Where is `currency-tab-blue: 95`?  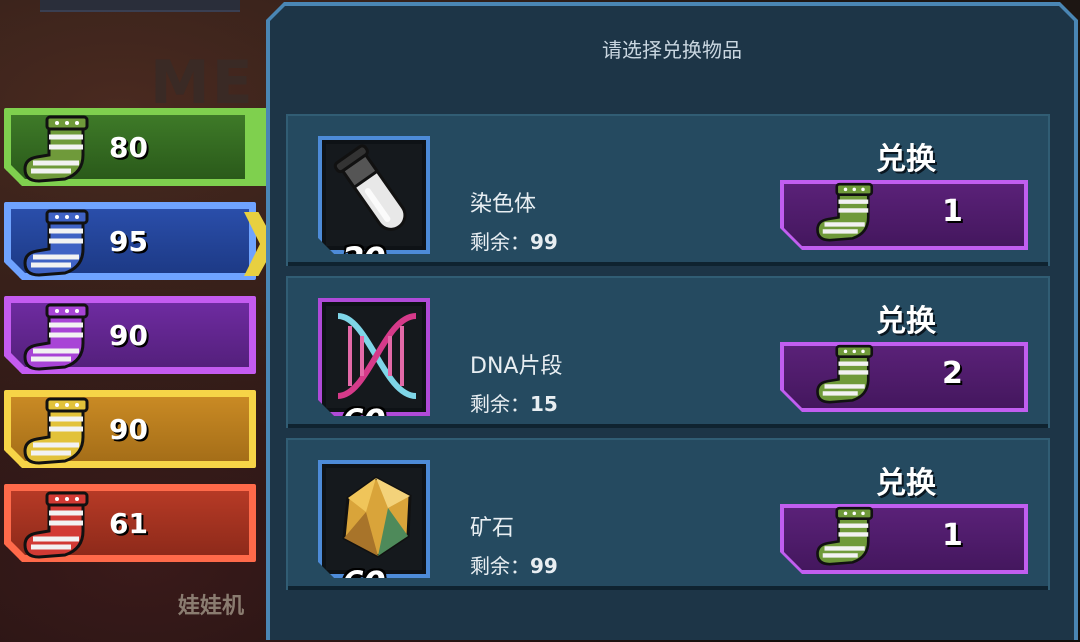 currency-tab-blue: 95 is located at coordinates (130, 241).